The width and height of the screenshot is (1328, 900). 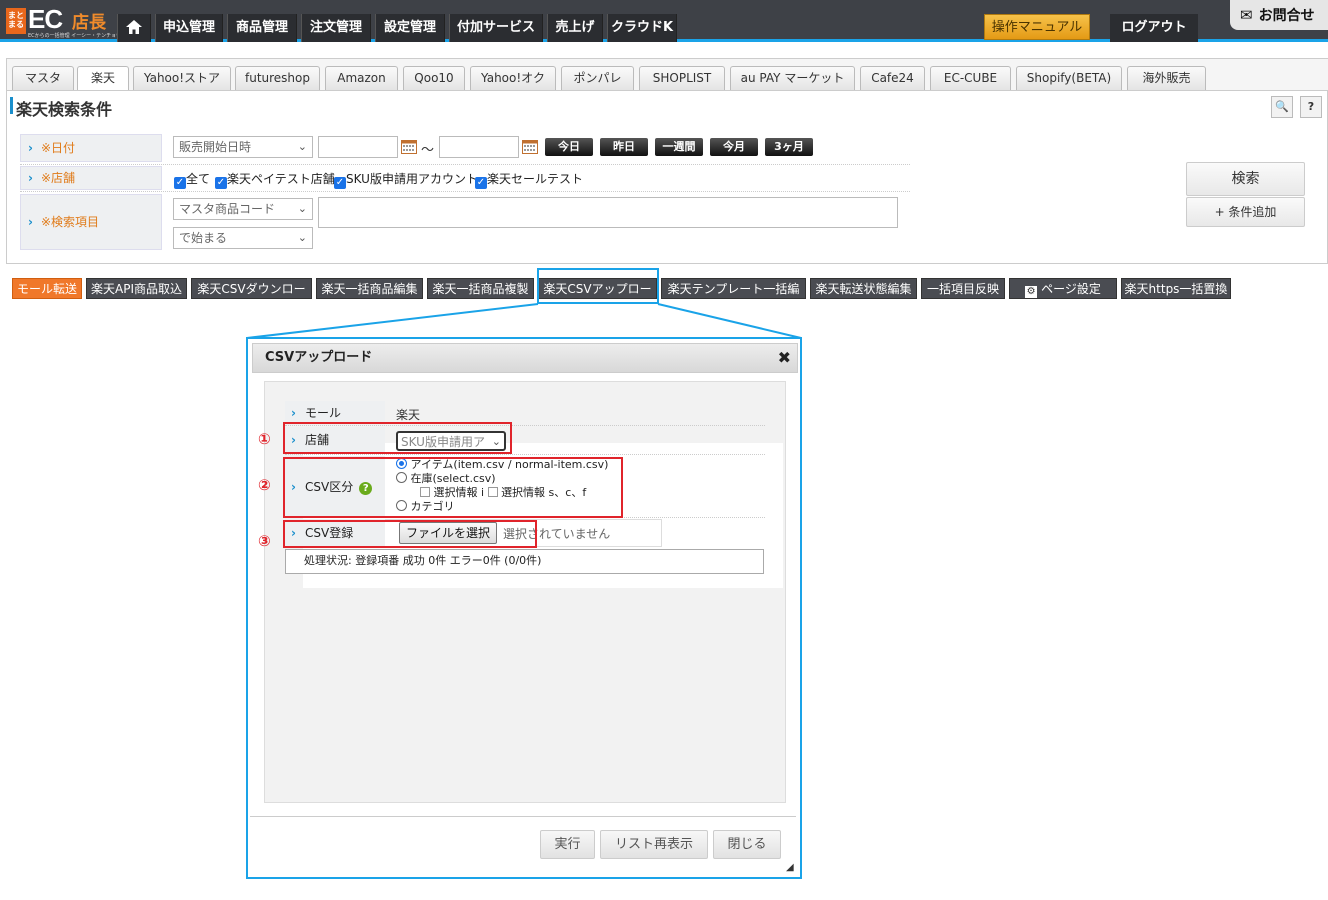 What do you see at coordinates (1245, 179) in the screenshot?
I see `search-button: 検索` at bounding box center [1245, 179].